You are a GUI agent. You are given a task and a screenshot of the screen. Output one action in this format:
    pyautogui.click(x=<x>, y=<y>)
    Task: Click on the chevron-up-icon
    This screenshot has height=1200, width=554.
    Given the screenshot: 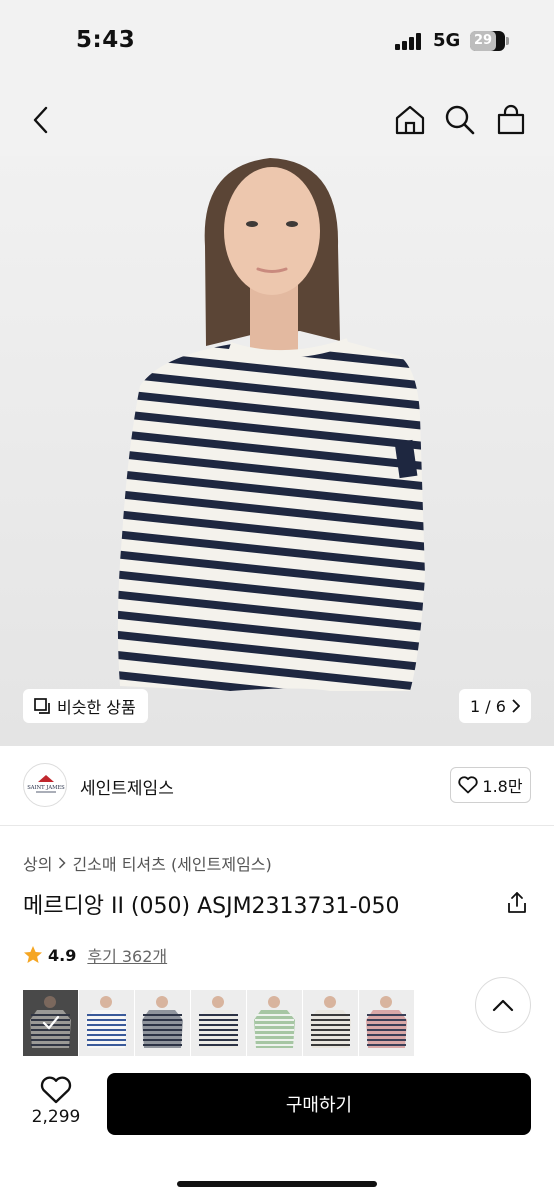 What is the action you would take?
    pyautogui.click(x=503, y=1005)
    